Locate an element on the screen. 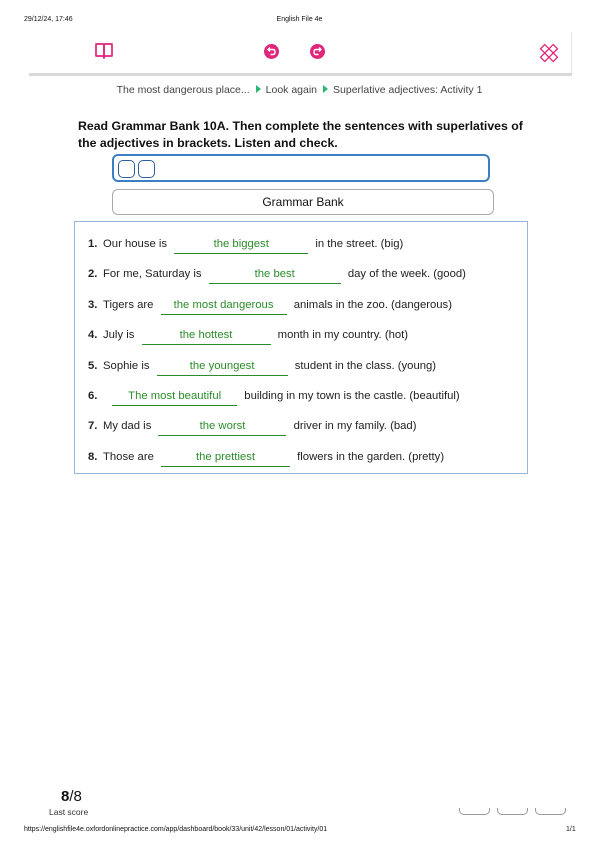 This screenshot has height=848, width=599. answer-gap: The most beautiful is located at coordinates (175, 396).